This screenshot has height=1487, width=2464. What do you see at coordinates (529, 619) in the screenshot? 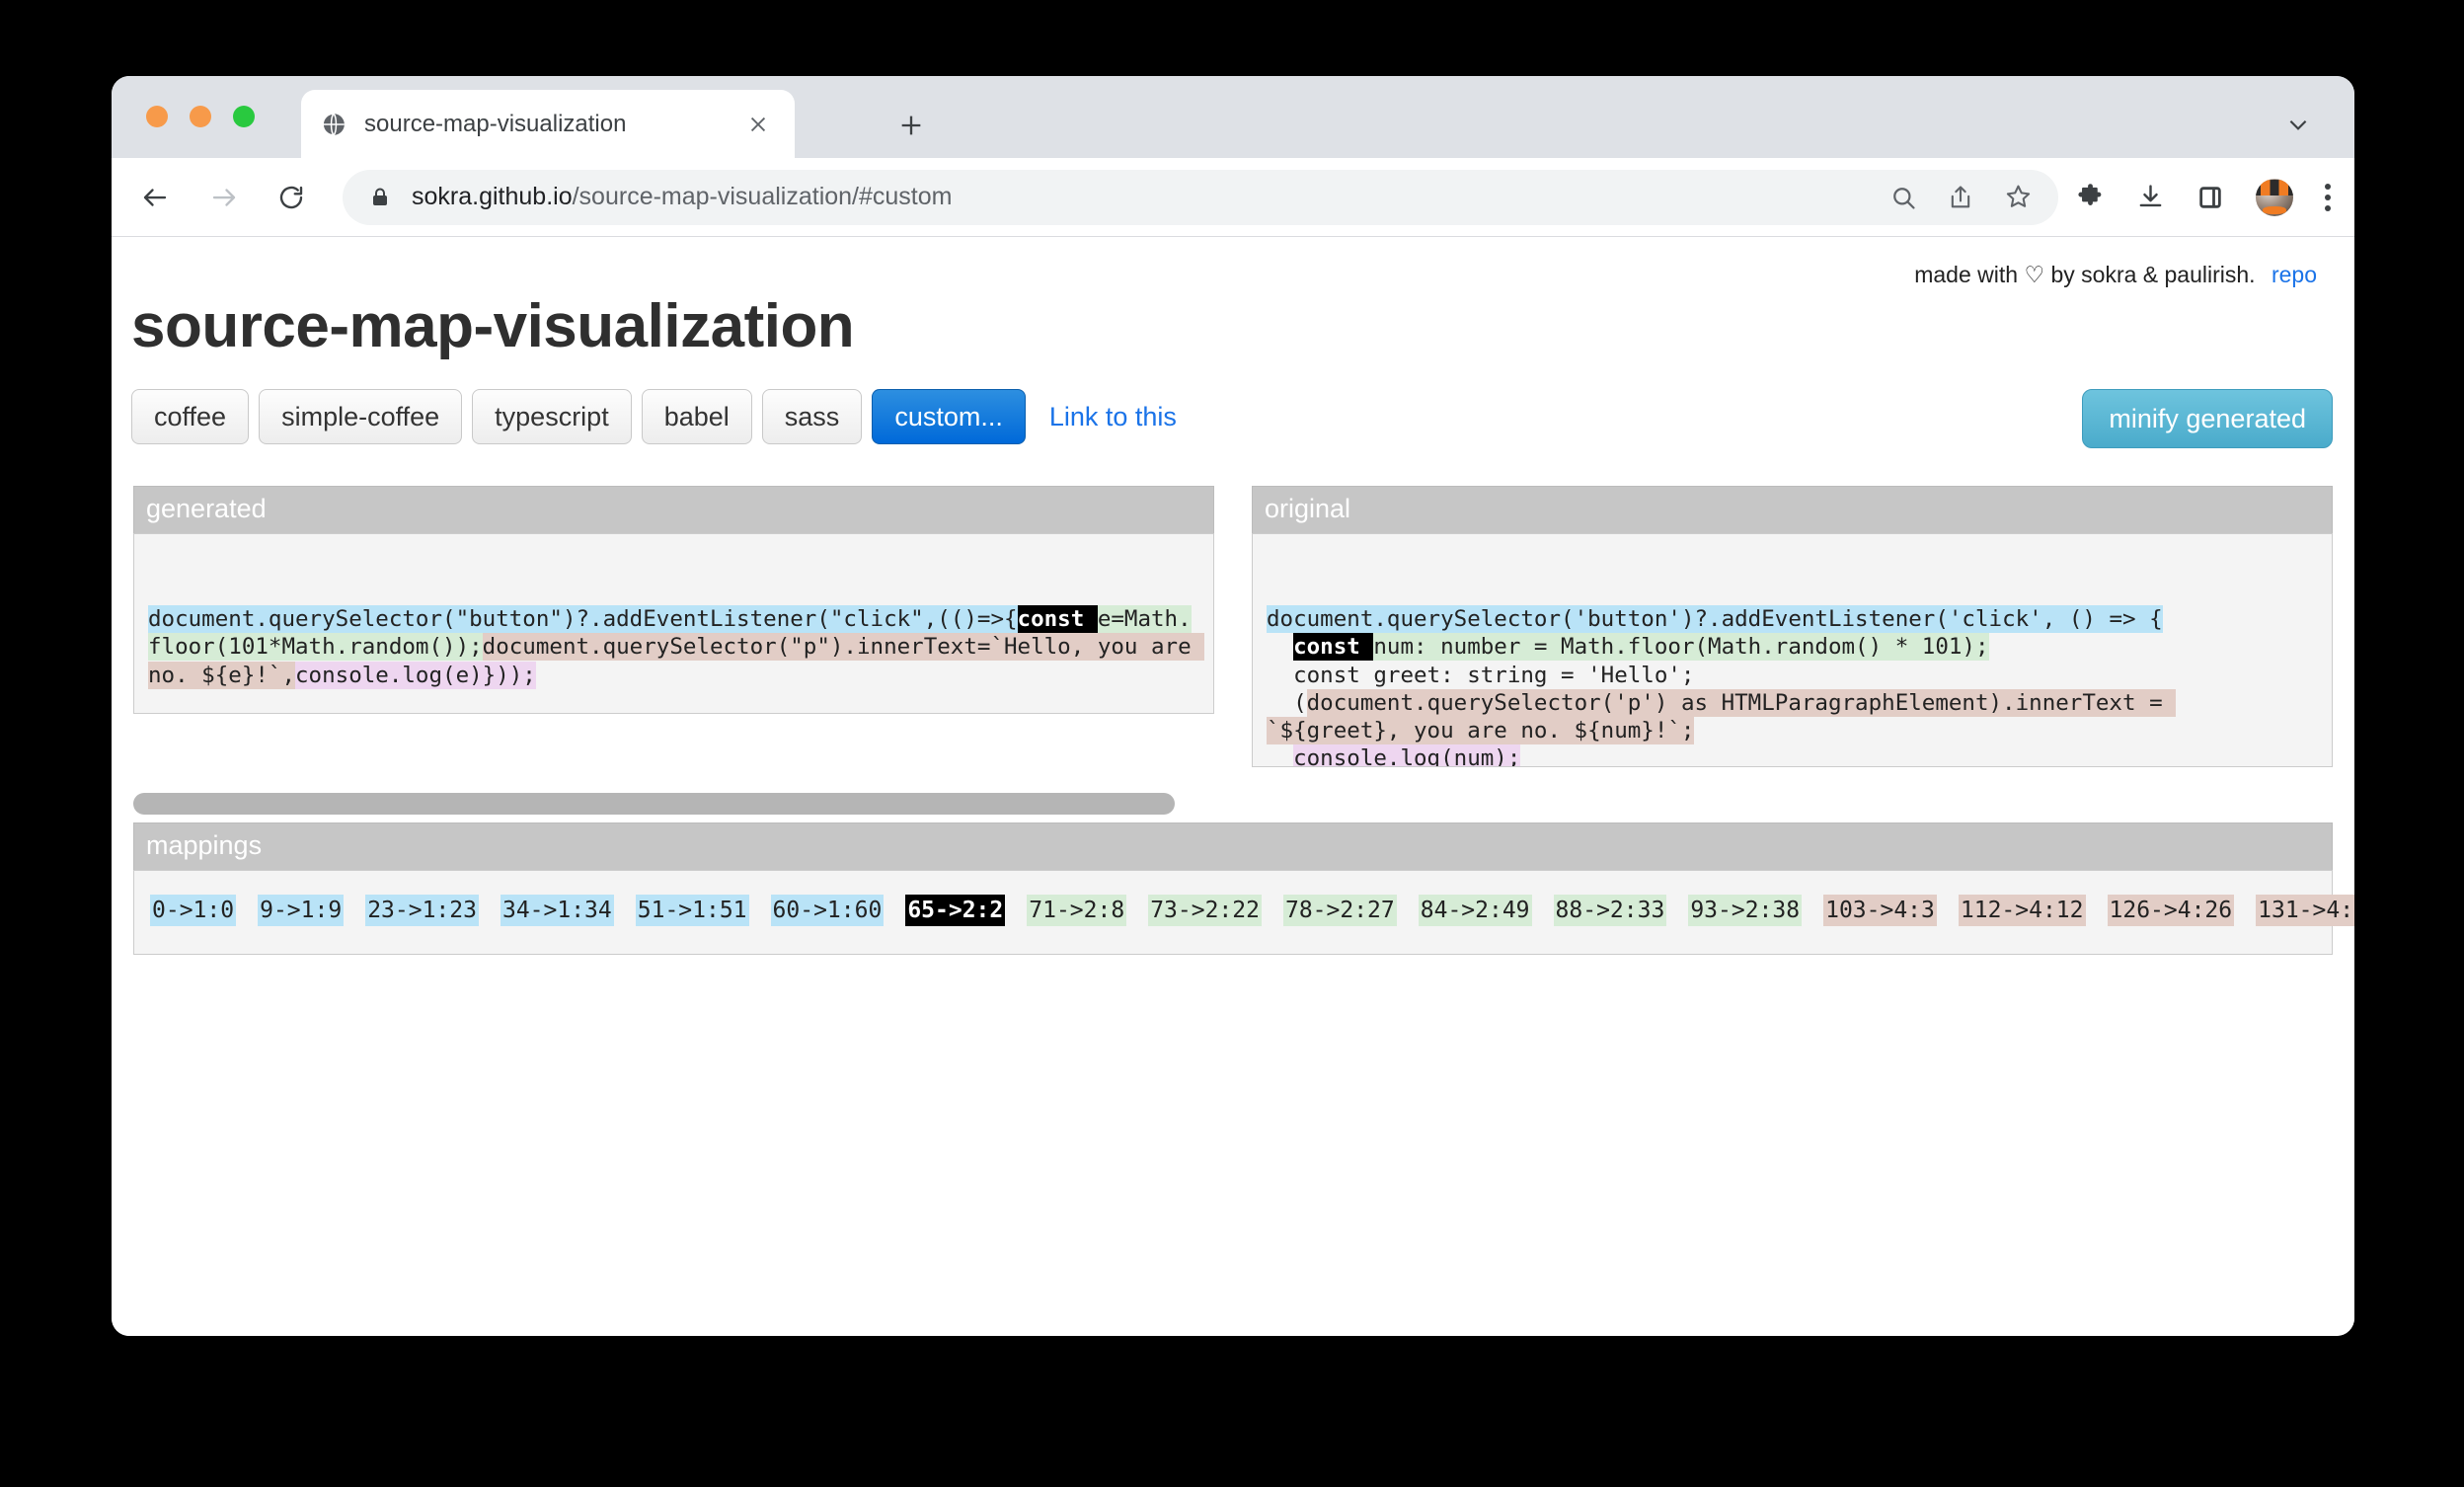
I see `generated-segment: "button")?.` at bounding box center [529, 619].